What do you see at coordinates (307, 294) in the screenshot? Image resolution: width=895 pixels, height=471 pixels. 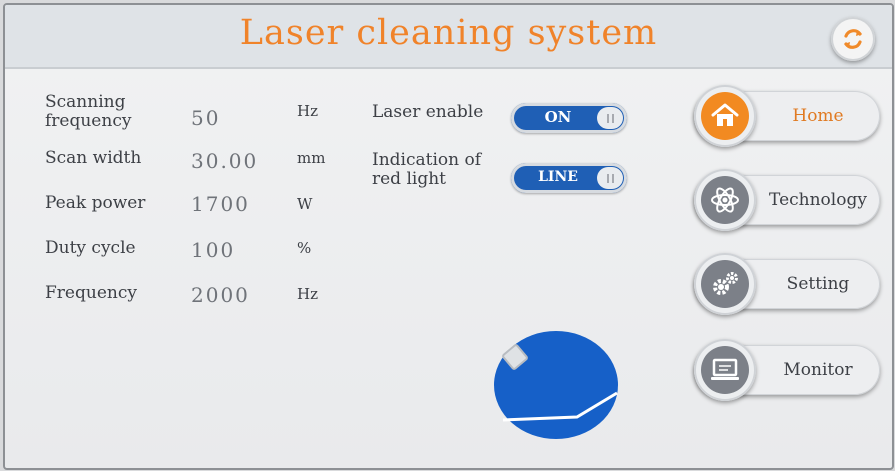 I see `frequency-unit: Hz` at bounding box center [307, 294].